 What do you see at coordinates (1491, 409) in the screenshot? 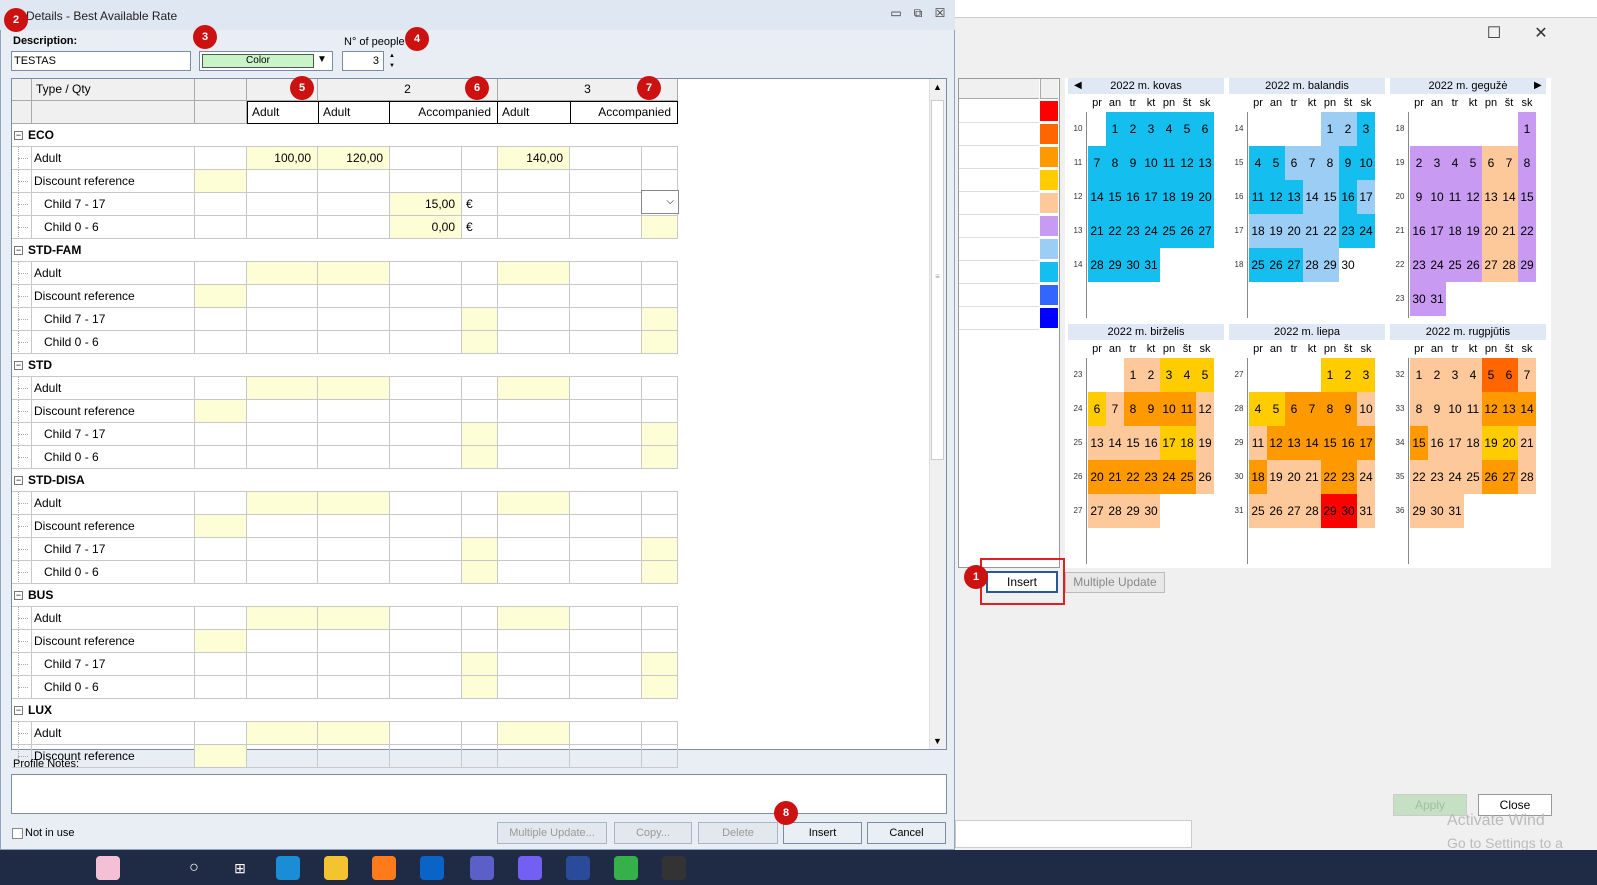
I see `calendar-day: 12` at bounding box center [1491, 409].